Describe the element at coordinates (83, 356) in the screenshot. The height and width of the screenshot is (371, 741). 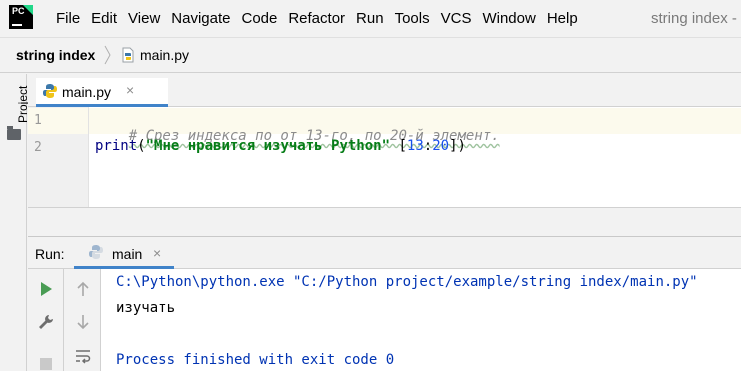
I see `soft-wrap-icon` at that location.